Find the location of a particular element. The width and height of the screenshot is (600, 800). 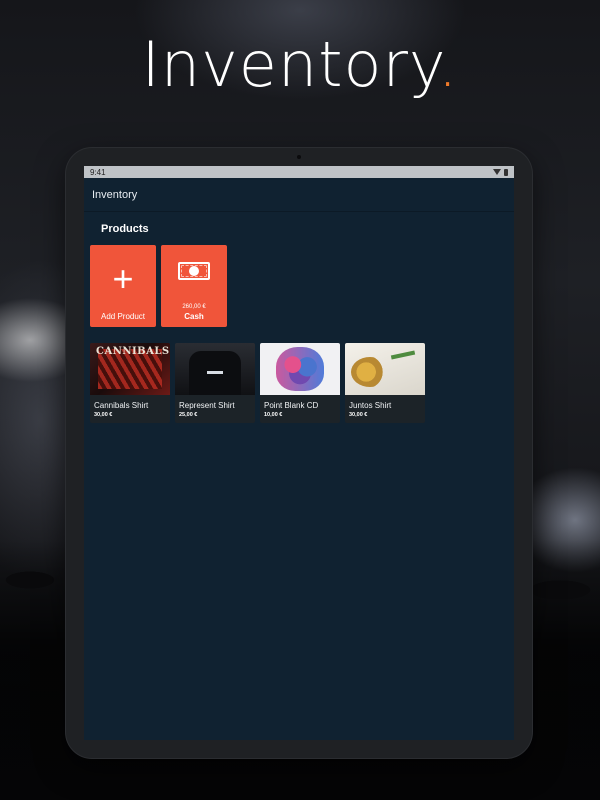

app-bar: Inventory is located at coordinates (299, 195).